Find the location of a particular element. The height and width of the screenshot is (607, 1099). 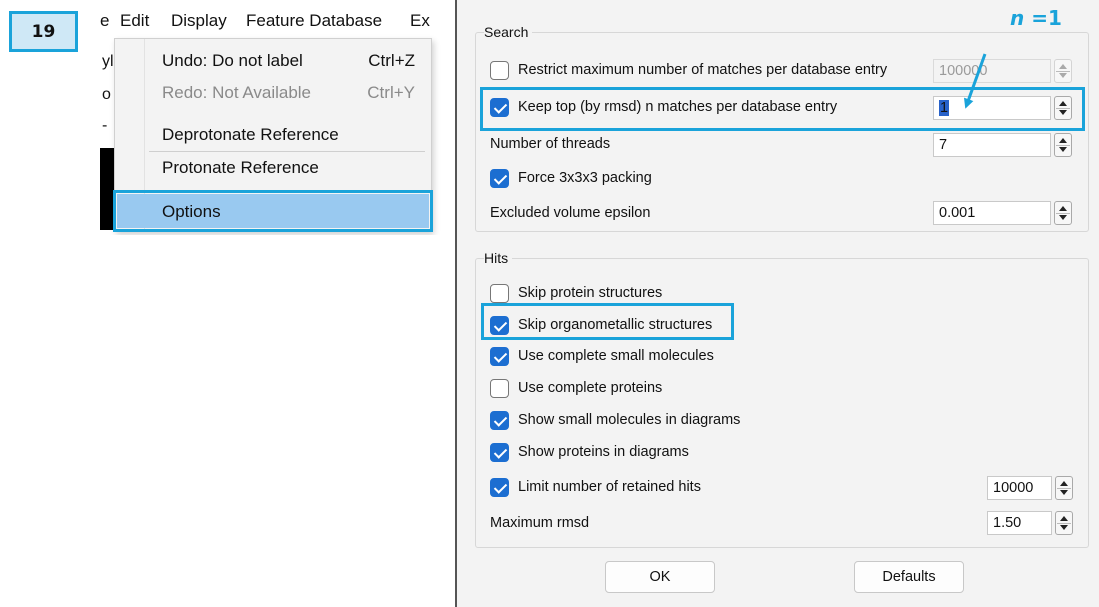

show-proteins-label: Show proteins in diagrams is located at coordinates (603, 452).